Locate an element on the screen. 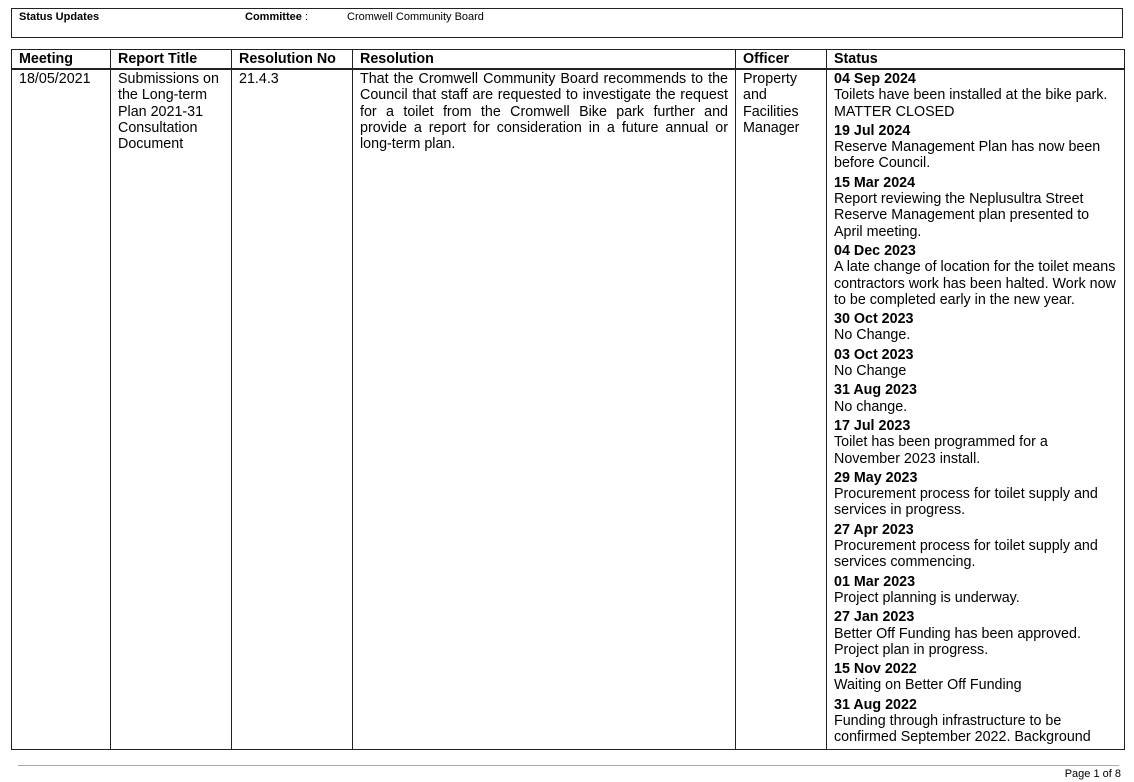 Image resolution: width=1134 pixels, height=782 pixels. col-header-meeting: Meeting is located at coordinates (61, 59).